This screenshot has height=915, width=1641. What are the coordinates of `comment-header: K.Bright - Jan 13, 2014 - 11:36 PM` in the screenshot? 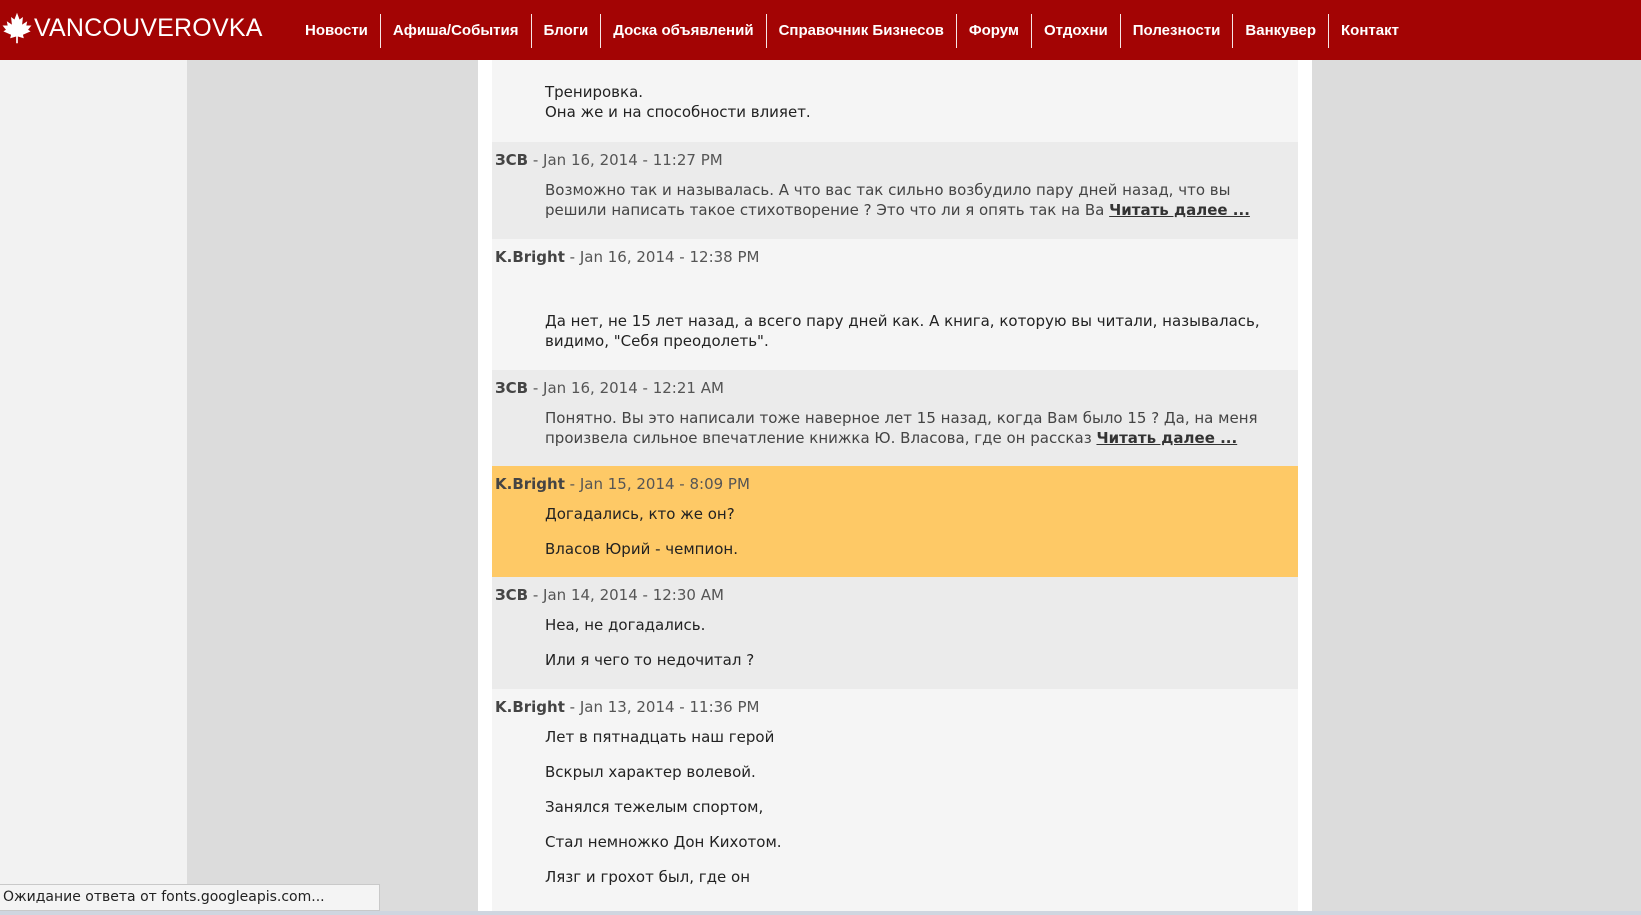 It's located at (896, 710).